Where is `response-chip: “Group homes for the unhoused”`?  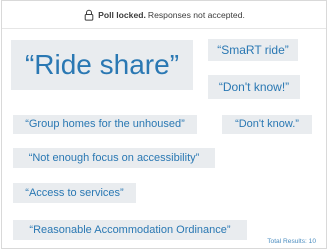
response-chip: “Group homes for the unhoused” is located at coordinates (105, 124).